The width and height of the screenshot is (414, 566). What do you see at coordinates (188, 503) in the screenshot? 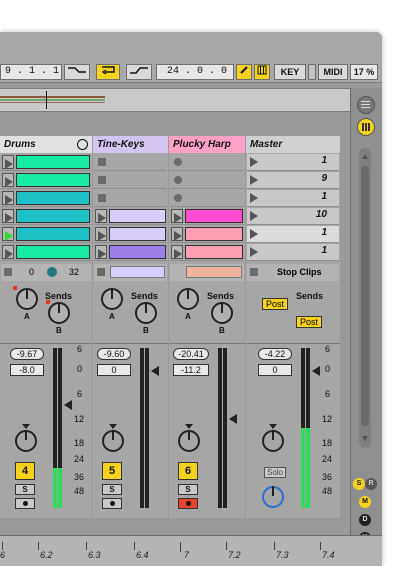
I see `arm-button-active` at bounding box center [188, 503].